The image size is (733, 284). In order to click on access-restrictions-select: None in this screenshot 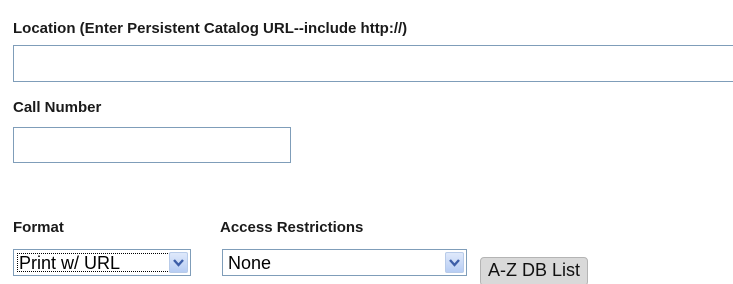, I will do `click(344, 262)`.